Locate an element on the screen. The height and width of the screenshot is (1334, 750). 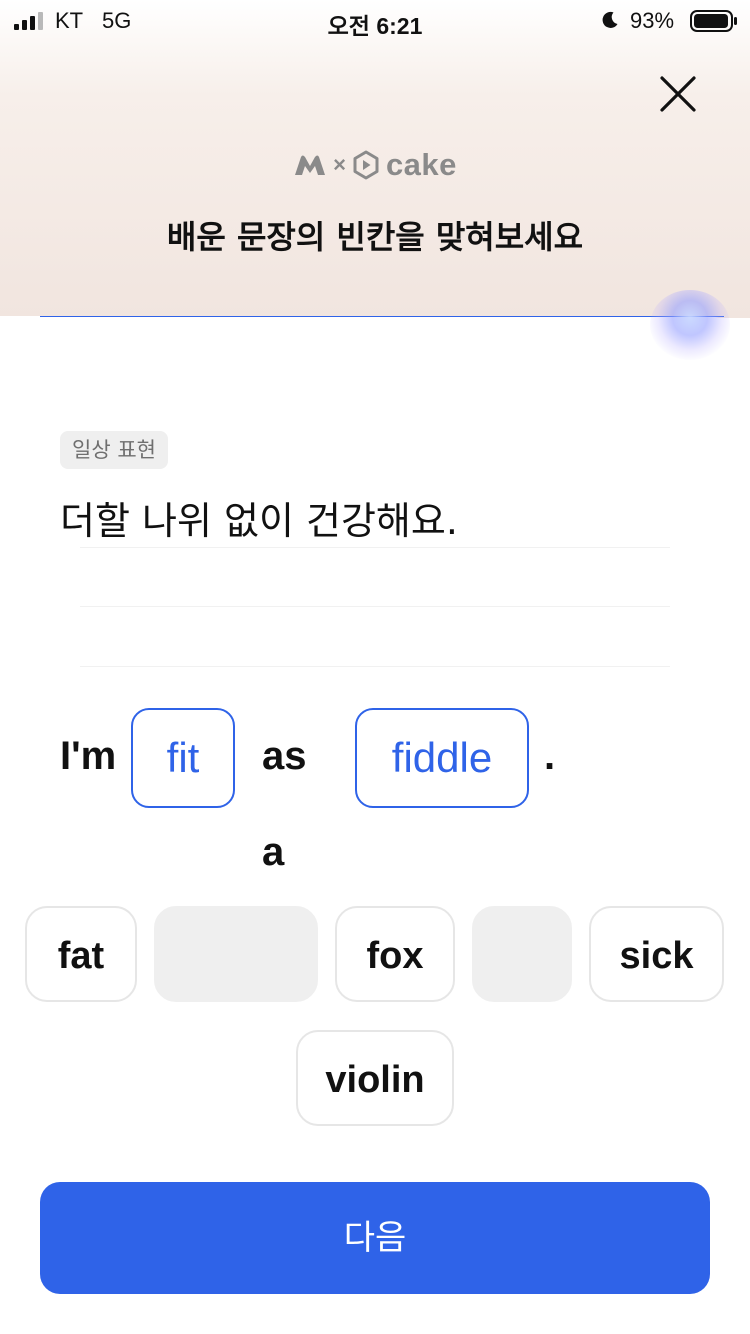
status-bar: KT 5G 오전 6:21 93% is located at coordinates (375, 20).